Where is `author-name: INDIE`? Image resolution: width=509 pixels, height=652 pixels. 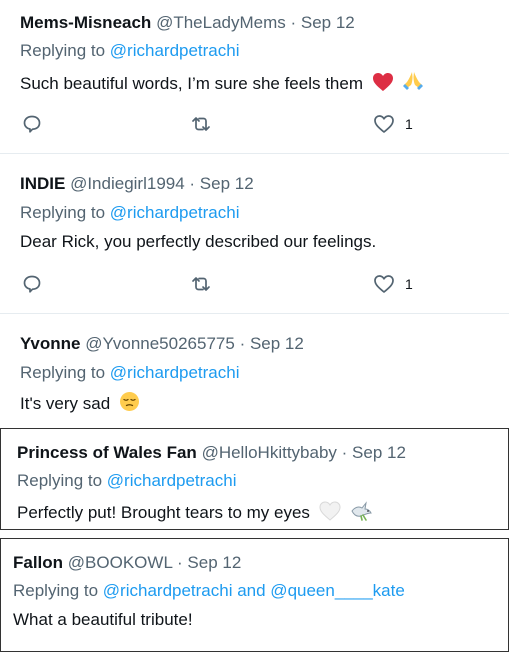
author-name: INDIE is located at coordinates (42, 183).